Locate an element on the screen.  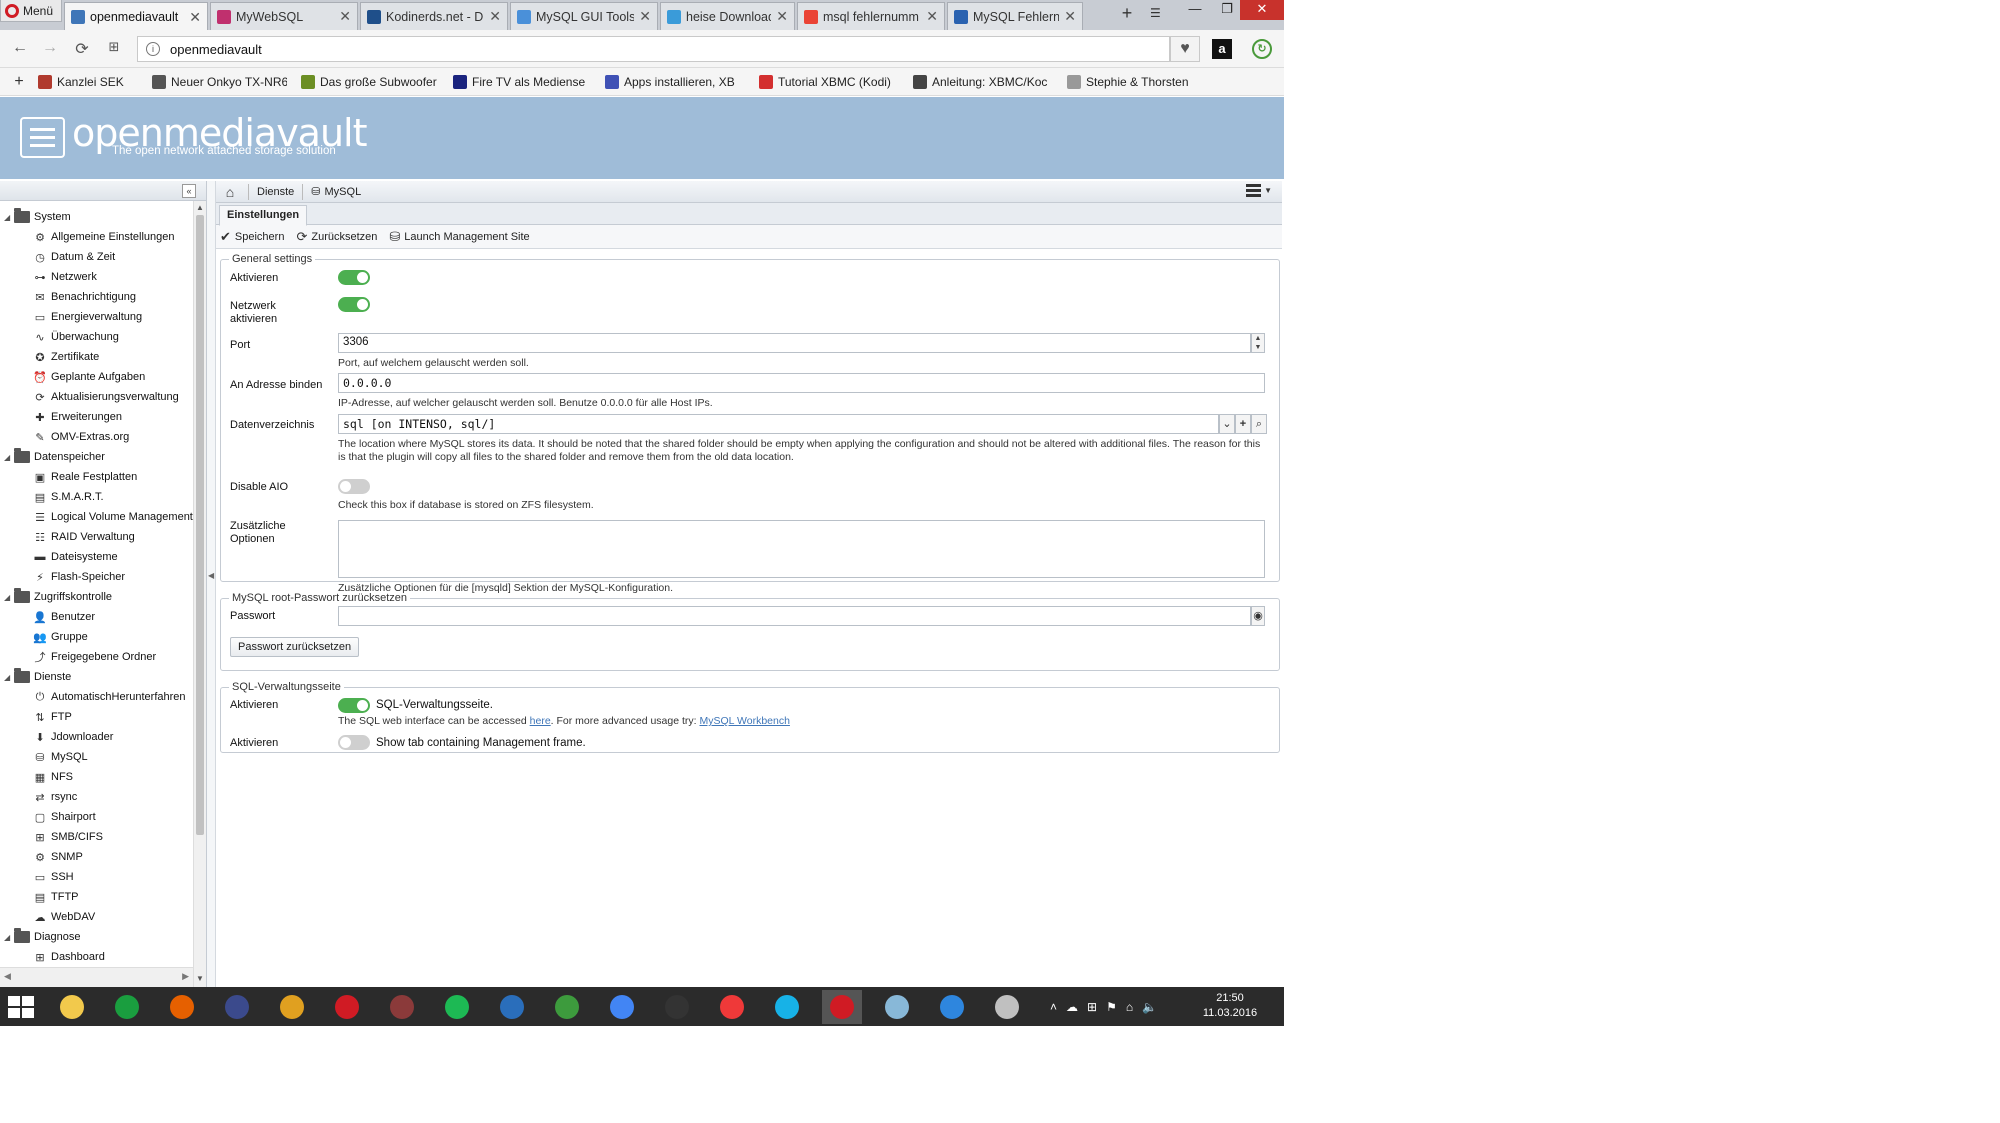
sidebar-item: ▭ SSH is located at coordinates (96, 877).